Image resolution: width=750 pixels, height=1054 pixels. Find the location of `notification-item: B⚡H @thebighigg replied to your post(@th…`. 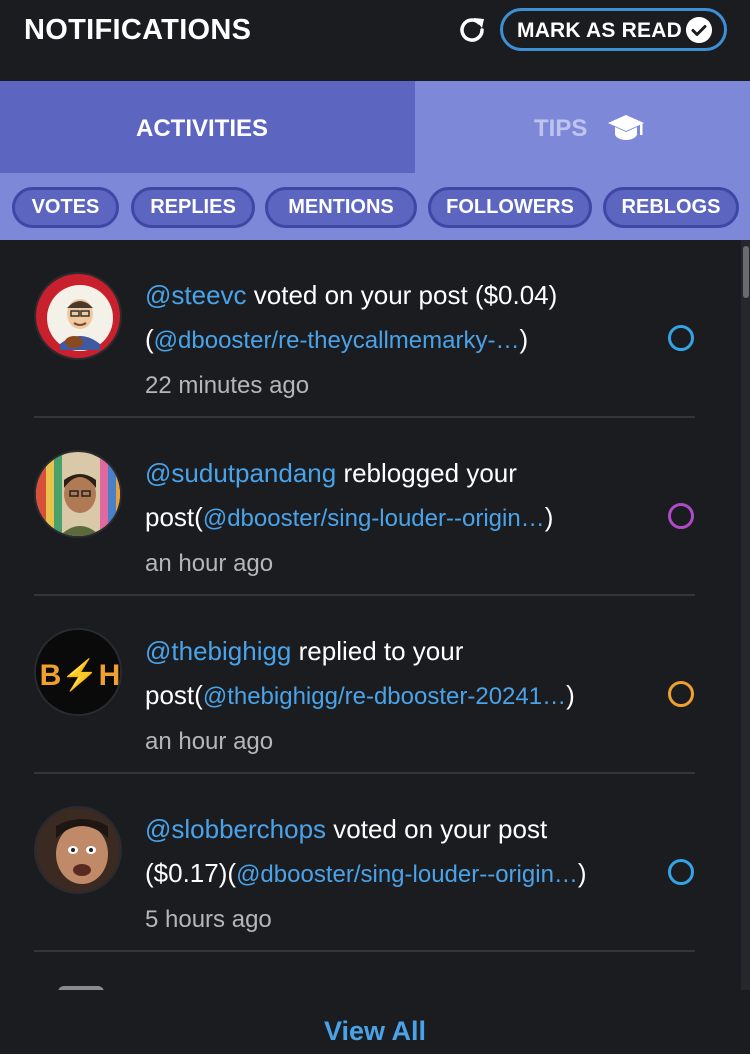

notification-item: B⚡H @thebighigg replied to your post(@th… is located at coordinates (364, 685).